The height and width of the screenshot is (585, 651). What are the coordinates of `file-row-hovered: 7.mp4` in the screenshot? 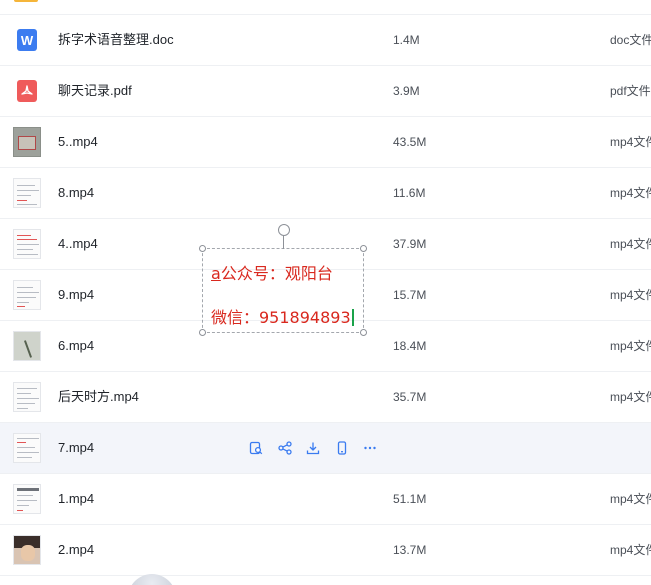 It's located at (325, 448).